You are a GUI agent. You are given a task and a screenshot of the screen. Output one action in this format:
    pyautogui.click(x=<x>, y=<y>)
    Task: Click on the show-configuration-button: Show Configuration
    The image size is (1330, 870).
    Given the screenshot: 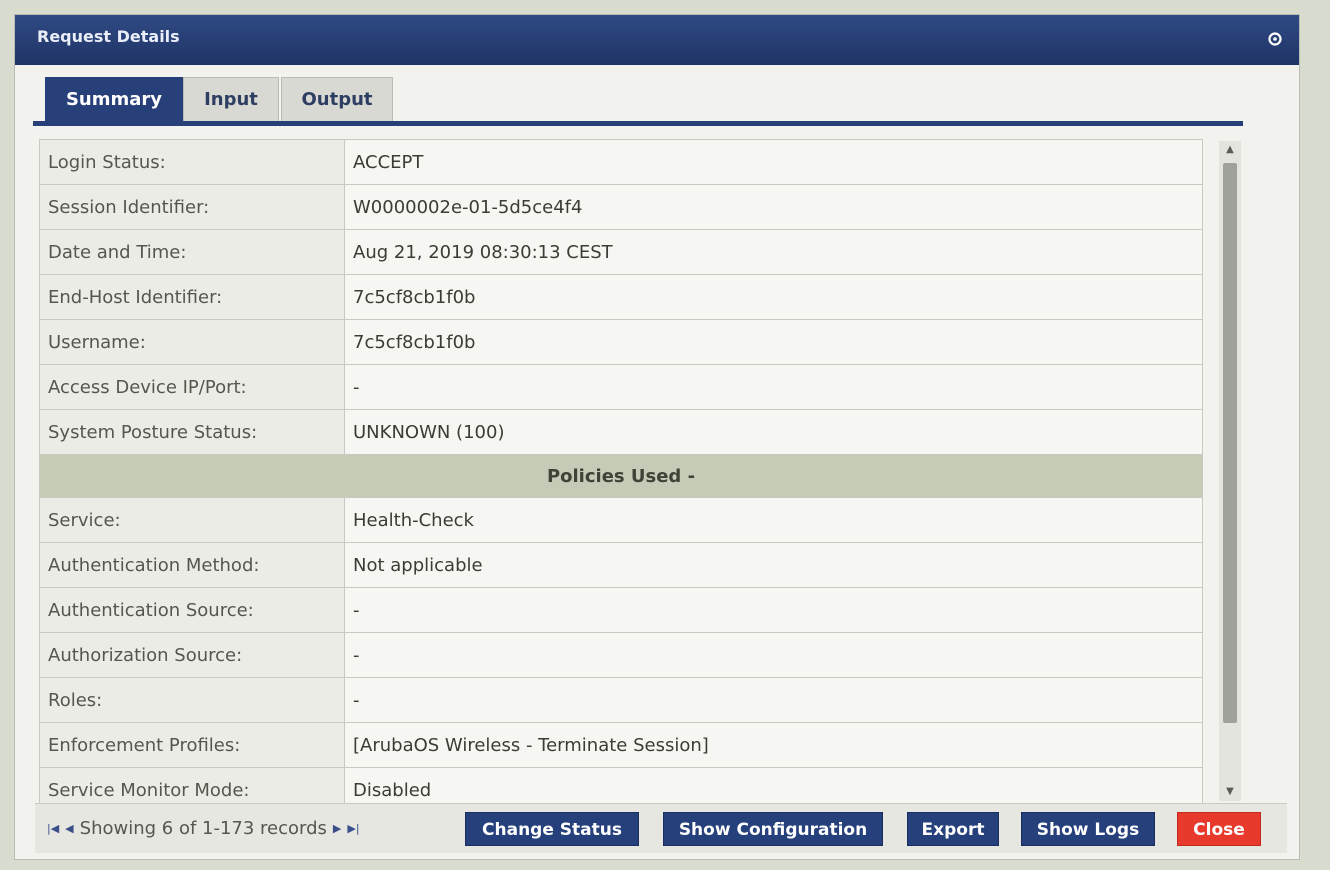 What is the action you would take?
    pyautogui.click(x=773, y=829)
    